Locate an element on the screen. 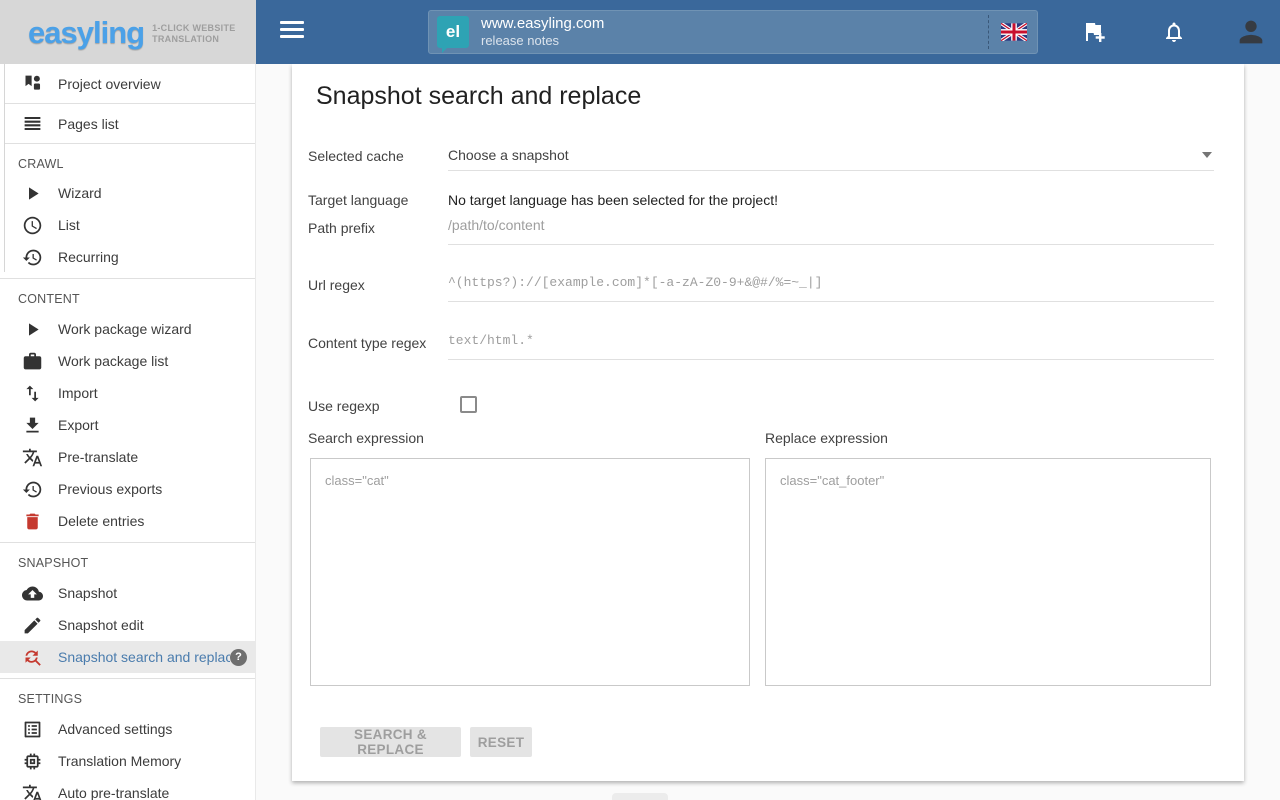 Image resolution: width=1280 pixels, height=800 pixels. sidebar-item-label: Work package wizard is located at coordinates (125, 329).